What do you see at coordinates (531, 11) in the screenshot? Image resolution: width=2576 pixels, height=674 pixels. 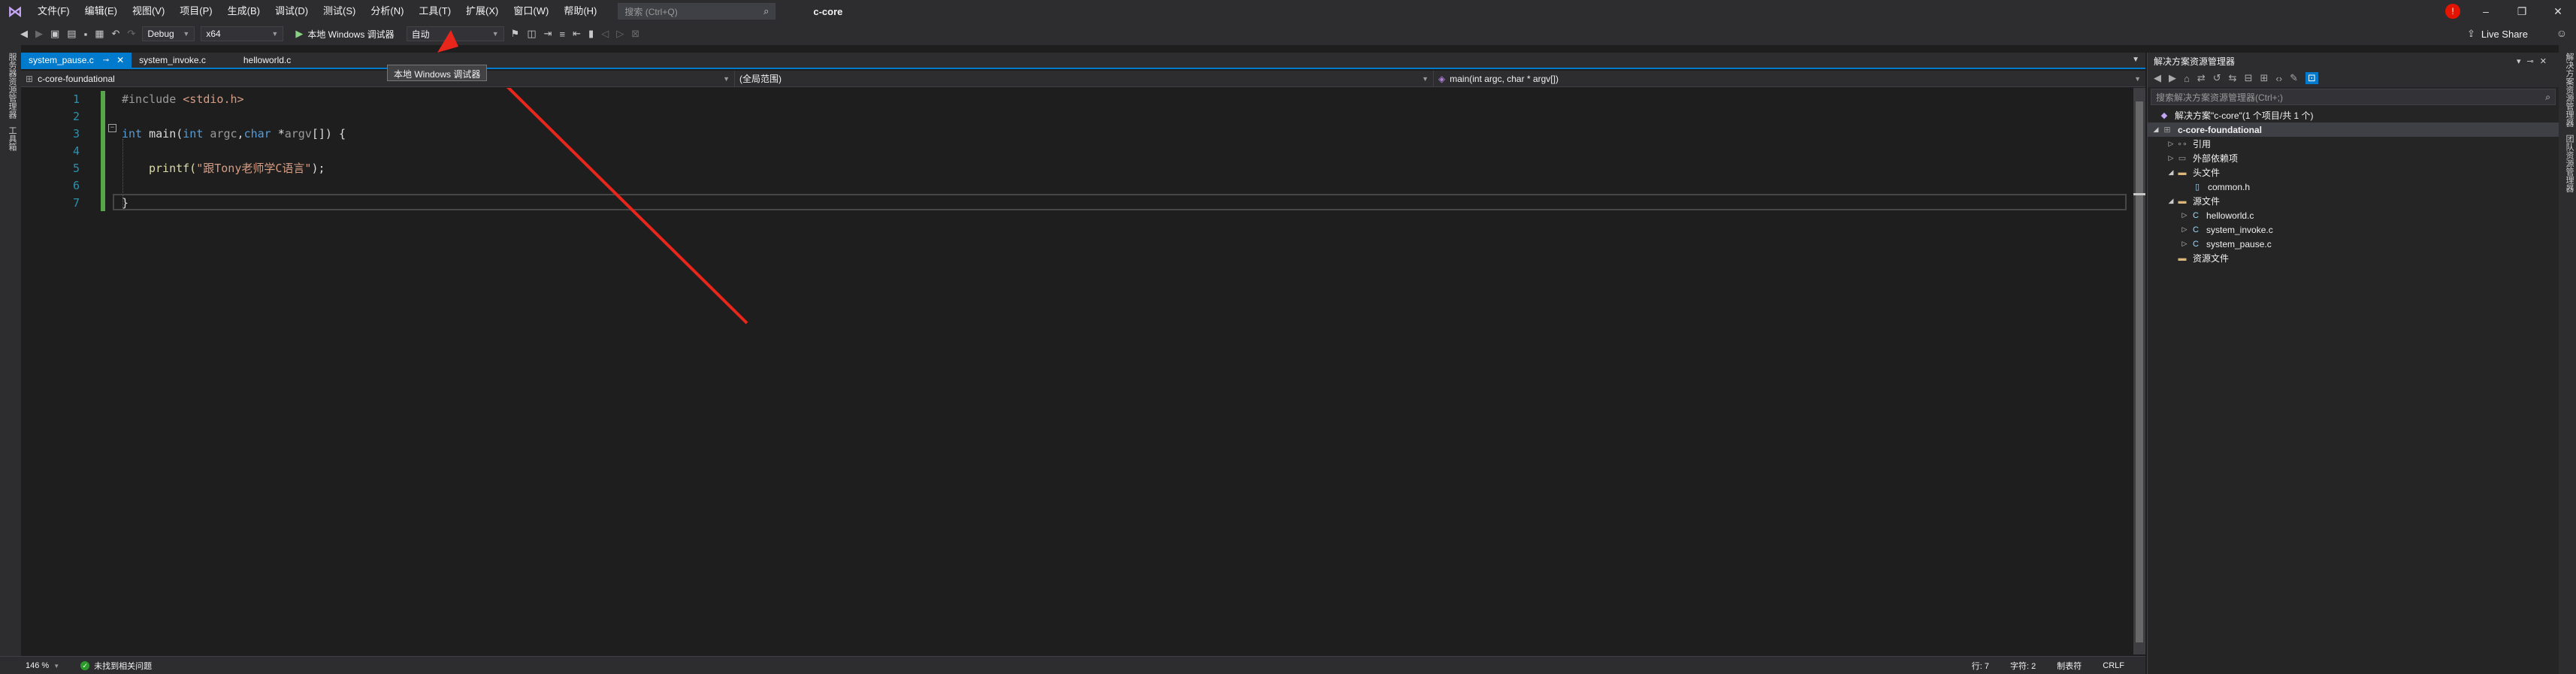 I see `menu-window: 窗口(W)` at bounding box center [531, 11].